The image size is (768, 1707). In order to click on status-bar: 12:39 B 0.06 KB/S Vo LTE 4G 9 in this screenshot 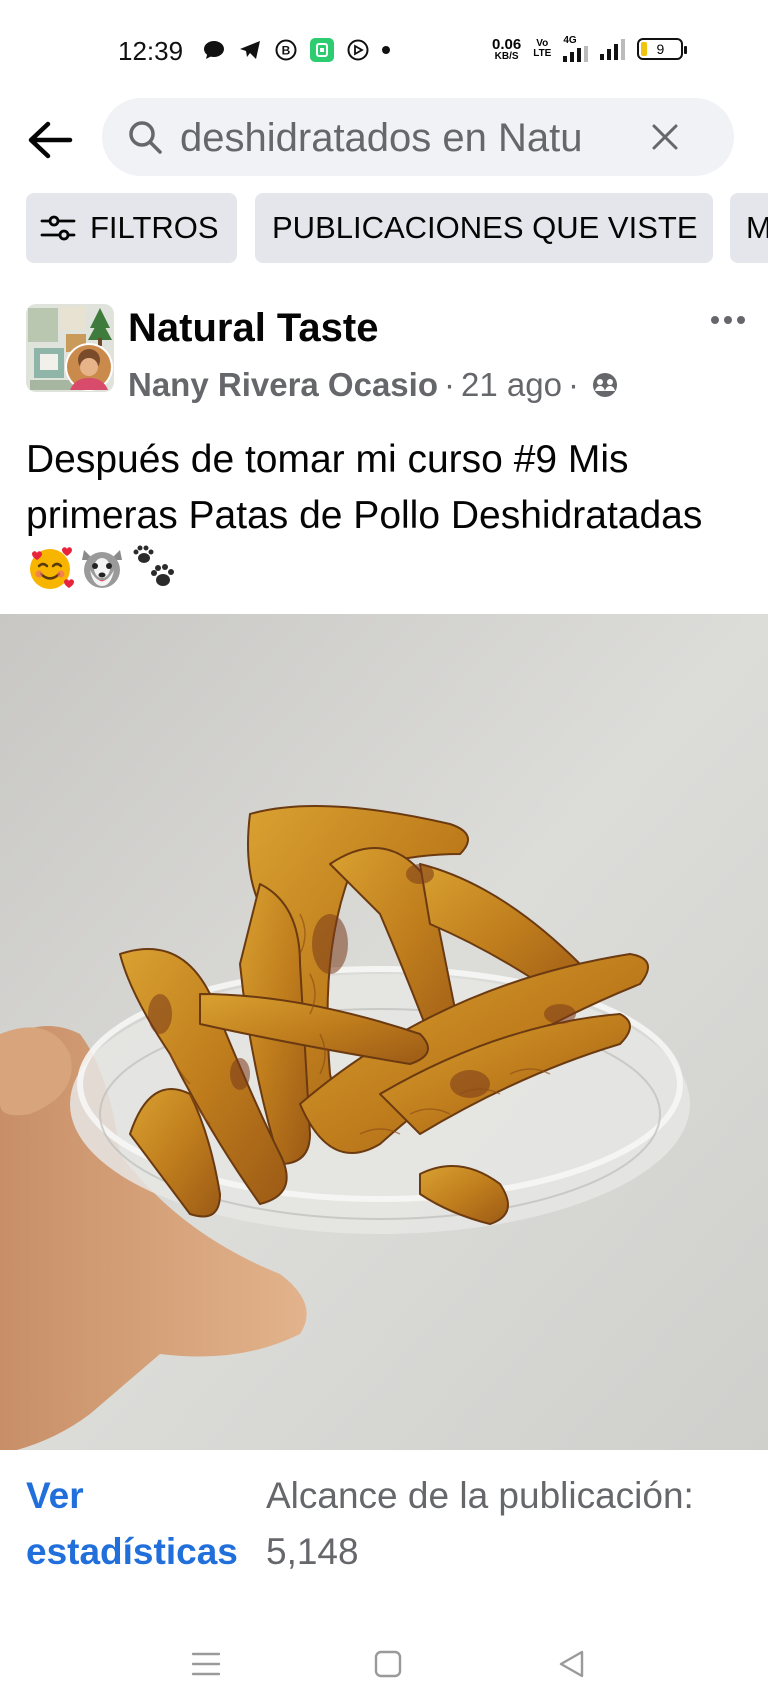, I will do `click(384, 50)`.